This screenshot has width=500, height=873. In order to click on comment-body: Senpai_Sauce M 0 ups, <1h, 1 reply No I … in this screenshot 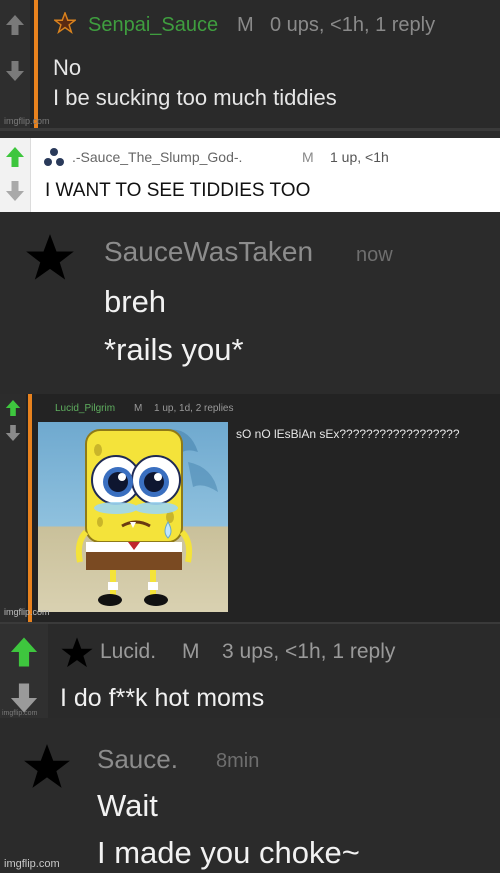, I will do `click(270, 64)`.